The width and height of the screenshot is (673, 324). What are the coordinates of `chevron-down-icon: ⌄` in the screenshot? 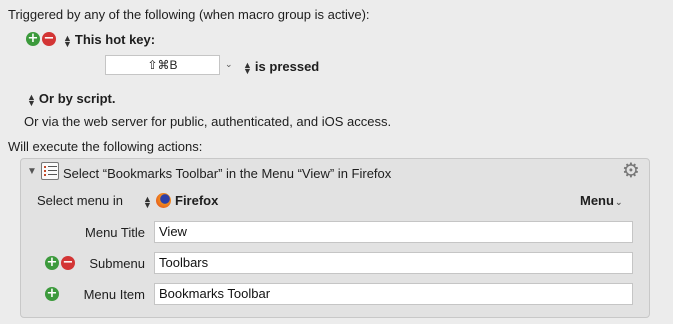 It's located at (618, 202).